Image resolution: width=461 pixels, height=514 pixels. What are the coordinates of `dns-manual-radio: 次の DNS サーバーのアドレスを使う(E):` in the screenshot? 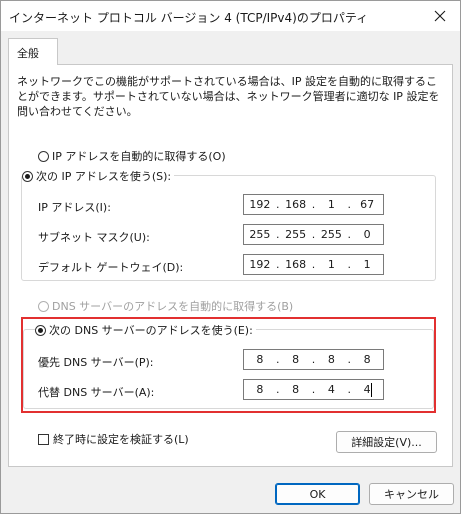 It's located at (145, 330).